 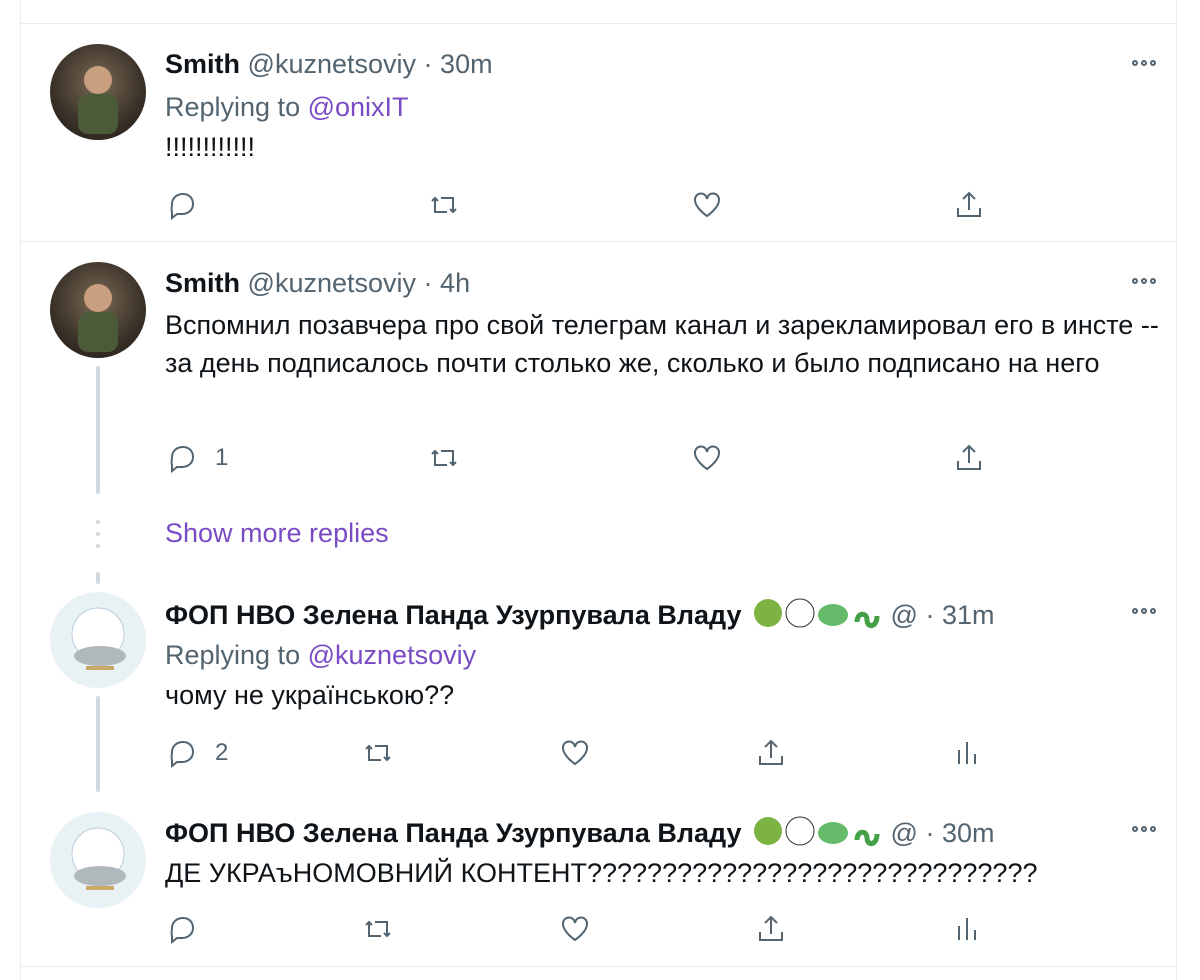 What do you see at coordinates (196, 458) in the screenshot?
I see `reply-button: 1` at bounding box center [196, 458].